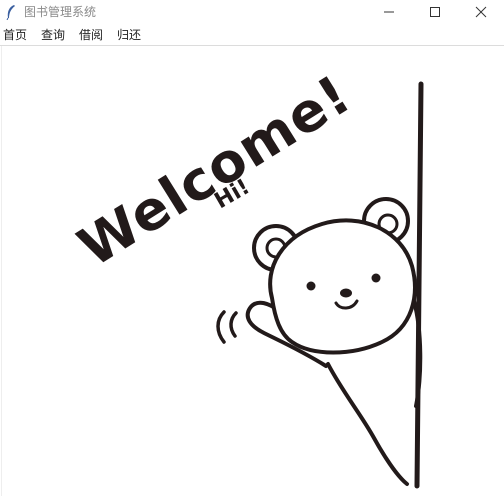 The image size is (504, 497). What do you see at coordinates (53, 35) in the screenshot?
I see `menu-item-search: 查询` at bounding box center [53, 35].